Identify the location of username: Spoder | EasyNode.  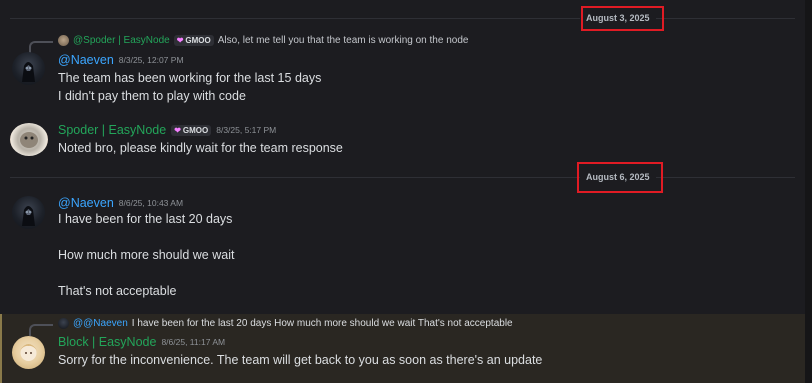
(112, 130).